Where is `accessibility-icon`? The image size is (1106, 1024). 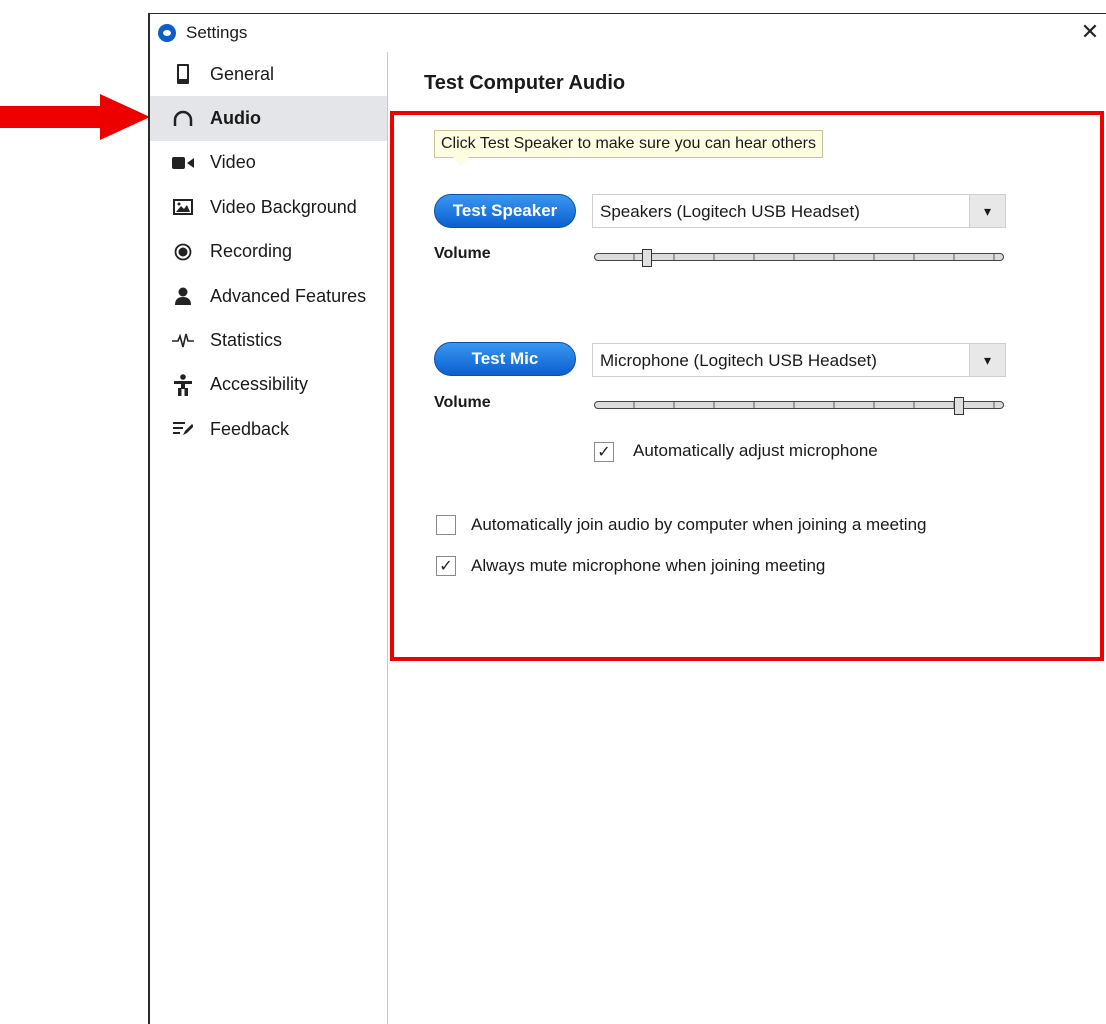
accessibility-icon is located at coordinates (183, 385).